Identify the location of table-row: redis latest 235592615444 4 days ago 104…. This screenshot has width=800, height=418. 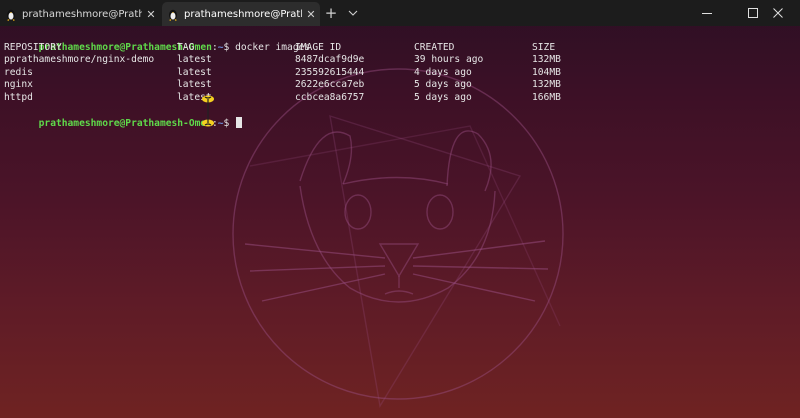
(282, 73).